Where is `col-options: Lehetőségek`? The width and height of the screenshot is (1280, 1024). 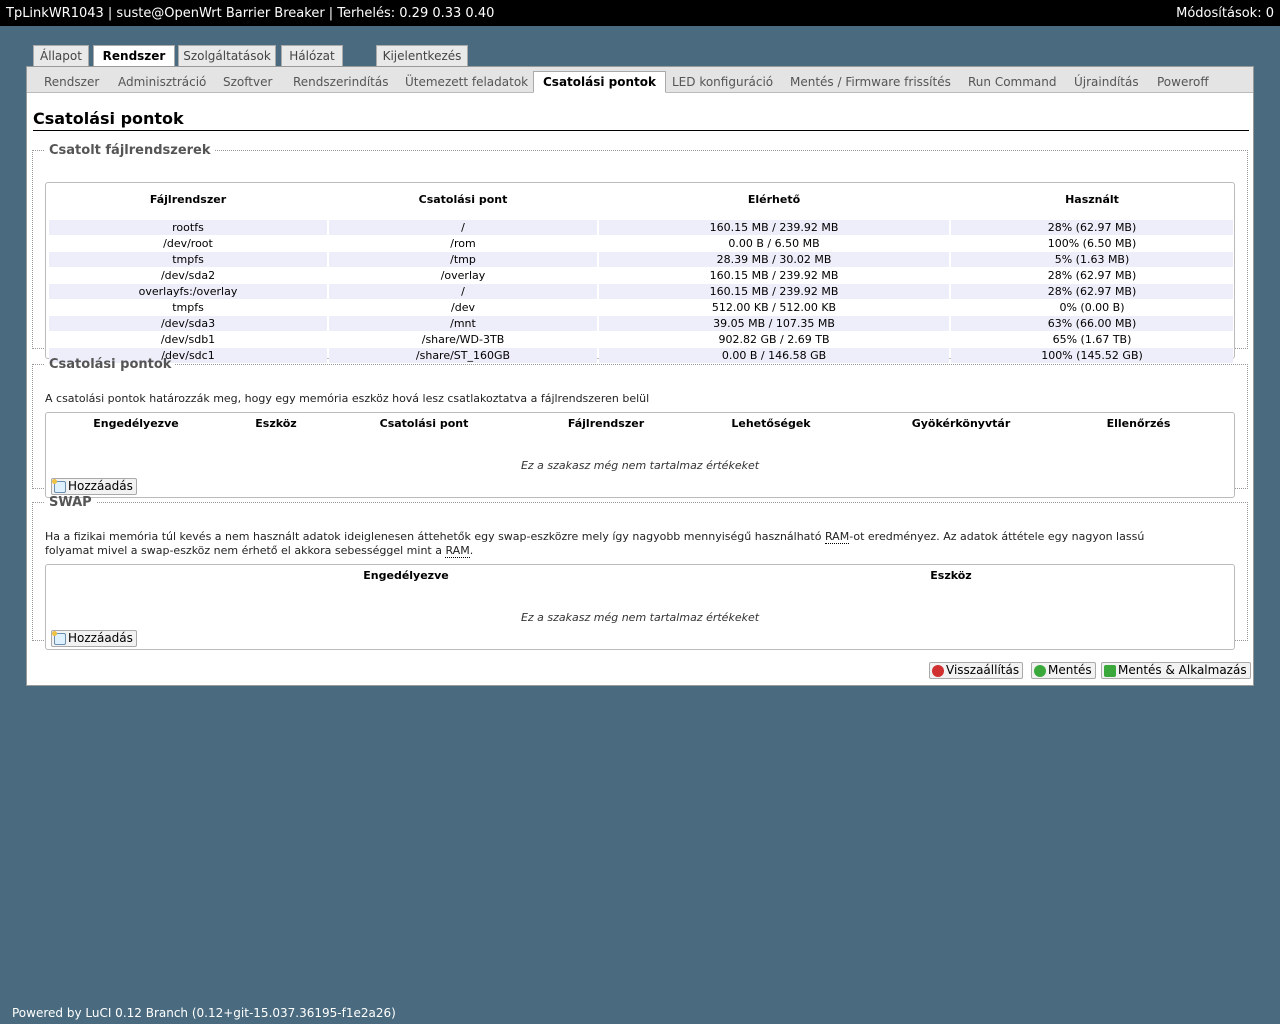
col-options: Lehetőségek is located at coordinates (771, 423).